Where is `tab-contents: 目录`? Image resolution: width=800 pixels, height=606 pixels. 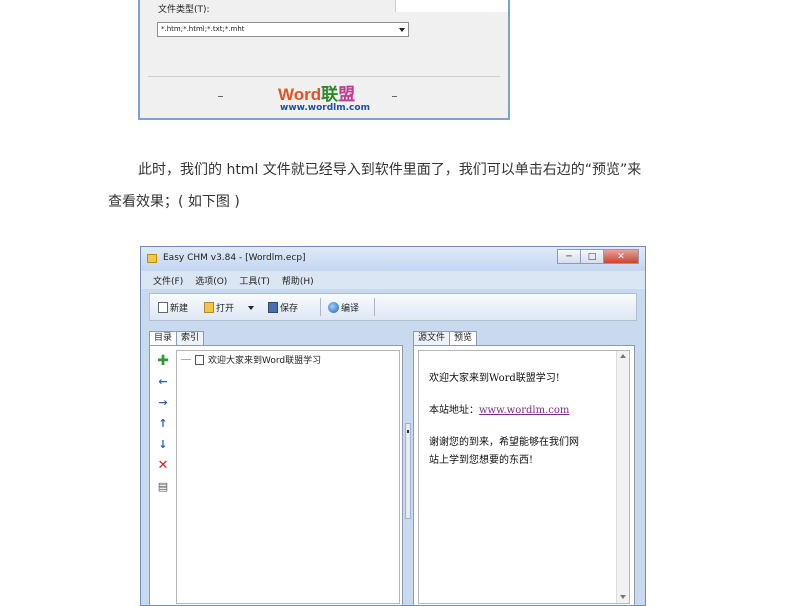
tab-contents: 目录 is located at coordinates (163, 338).